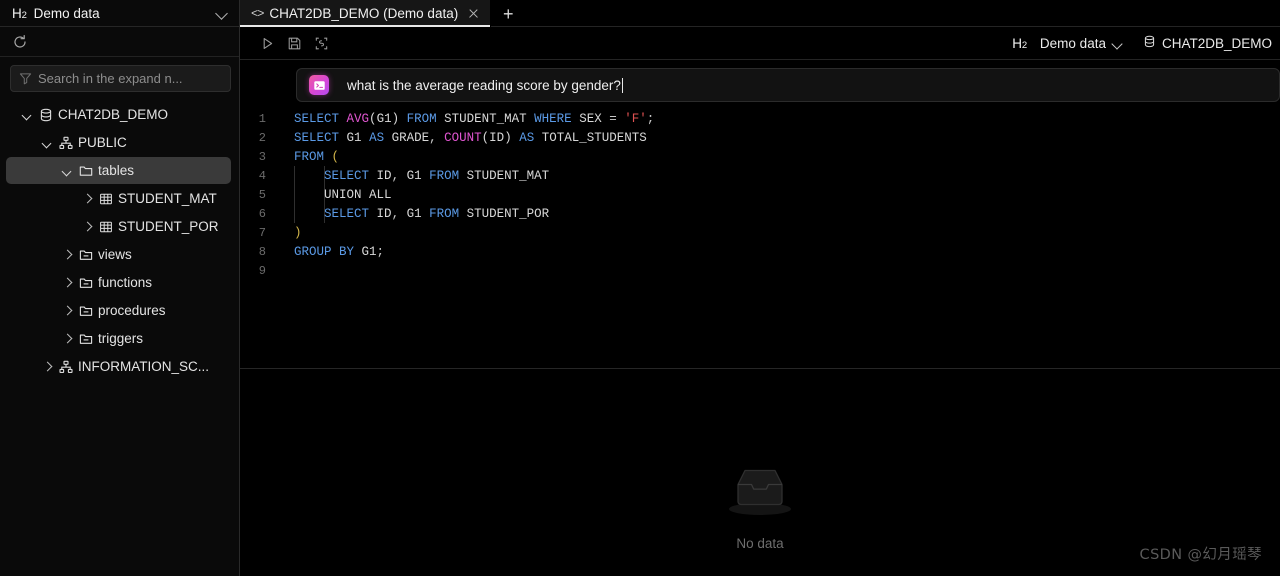 Image resolution: width=1280 pixels, height=576 pixels. What do you see at coordinates (760, 232) in the screenshot?
I see `code-line: 7 )` at bounding box center [760, 232].